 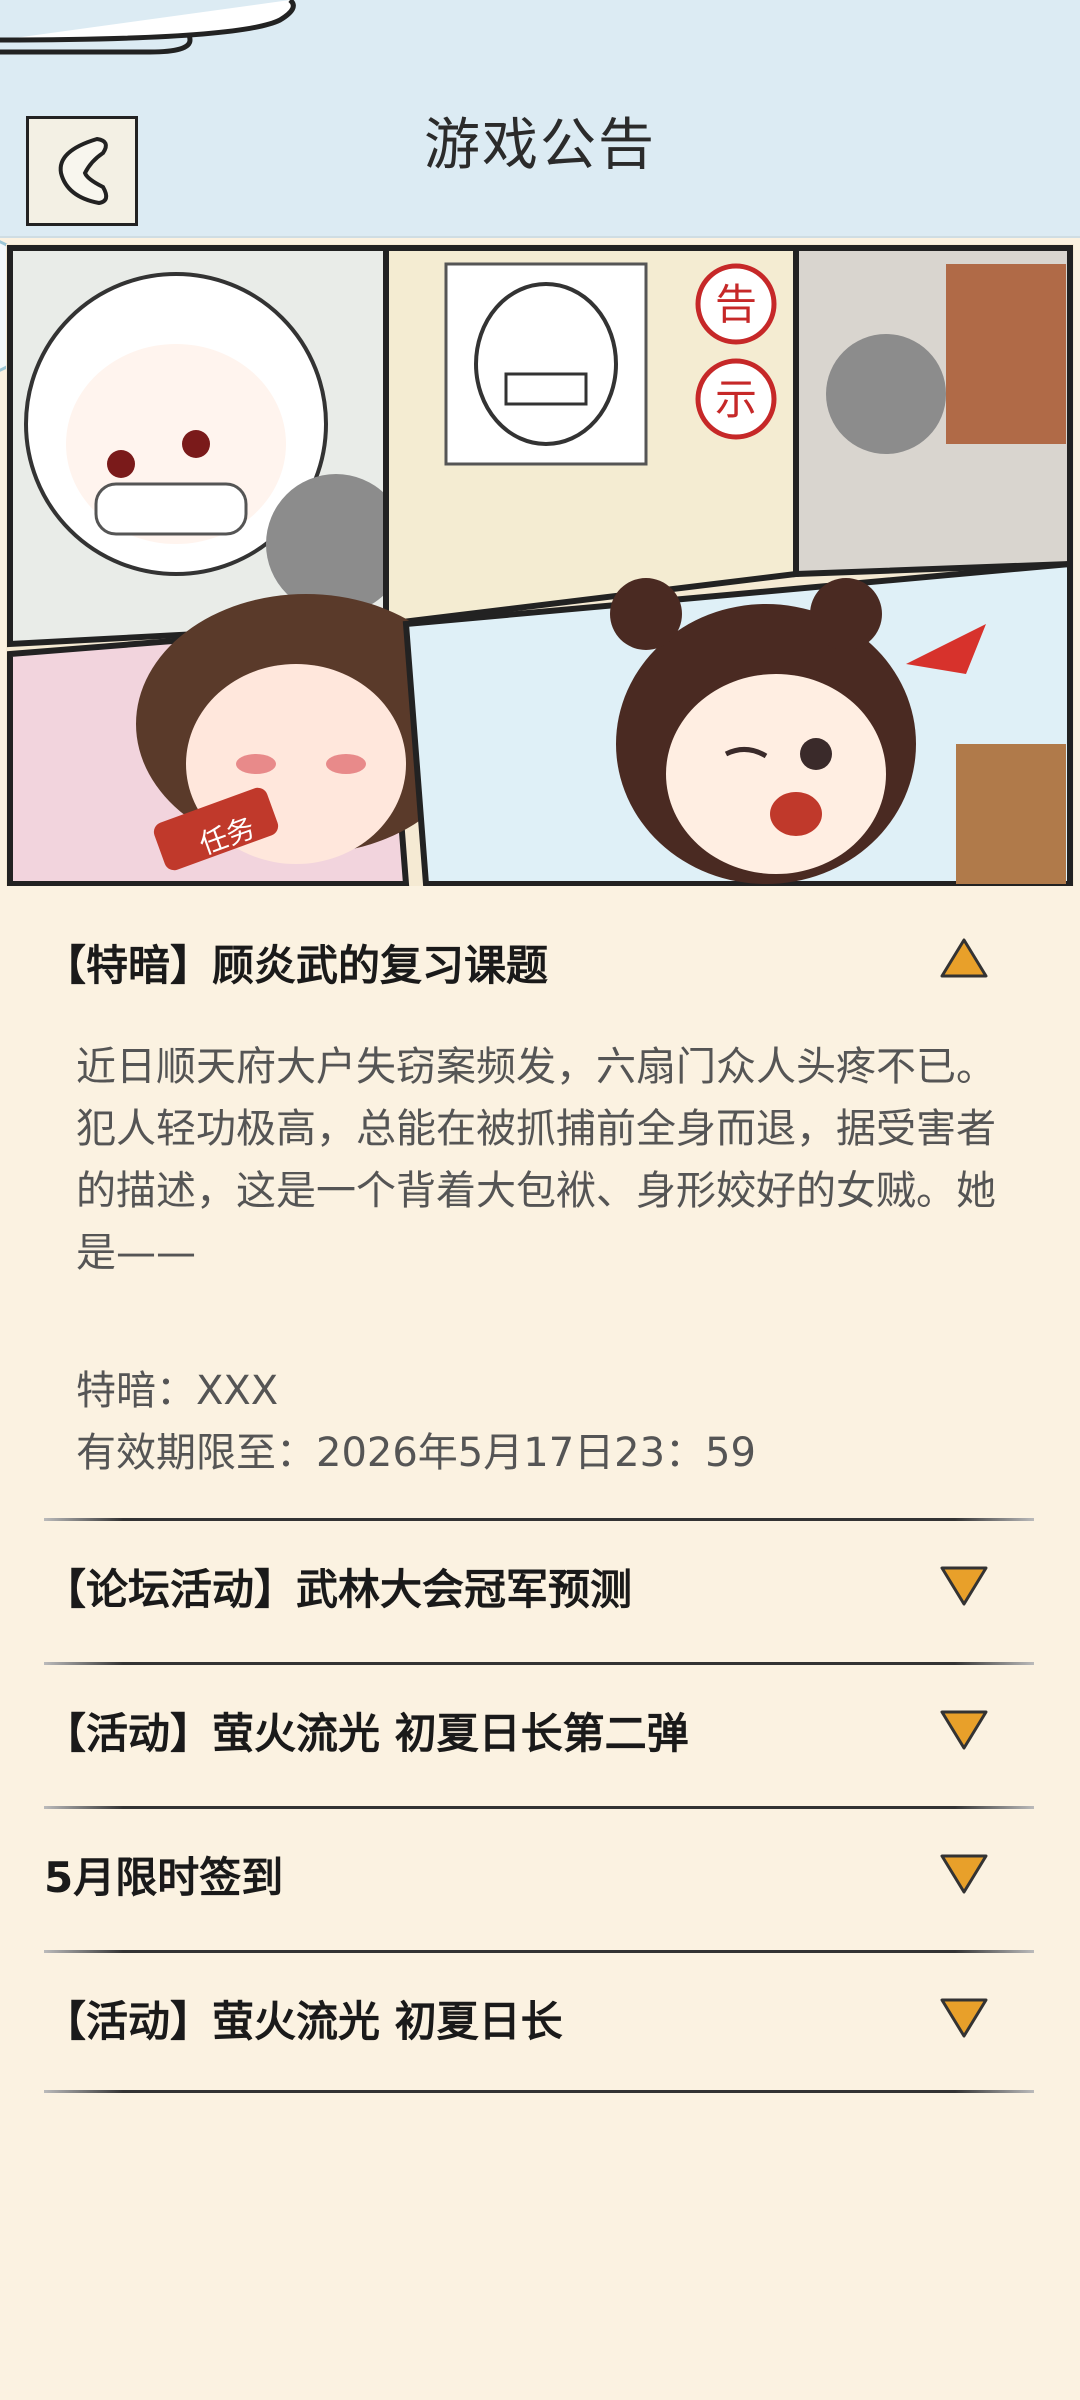 What do you see at coordinates (540, 145) in the screenshot?
I see `page-title: 游戏公告` at bounding box center [540, 145].